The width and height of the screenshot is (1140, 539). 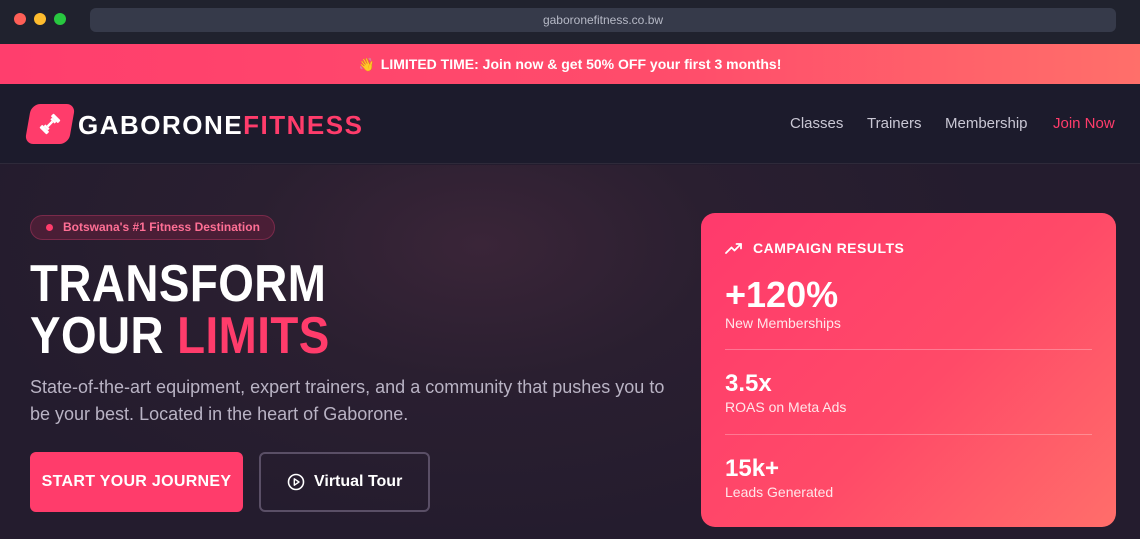 I want to click on virtual-tour-button: Virtual Tour, so click(x=344, y=482).